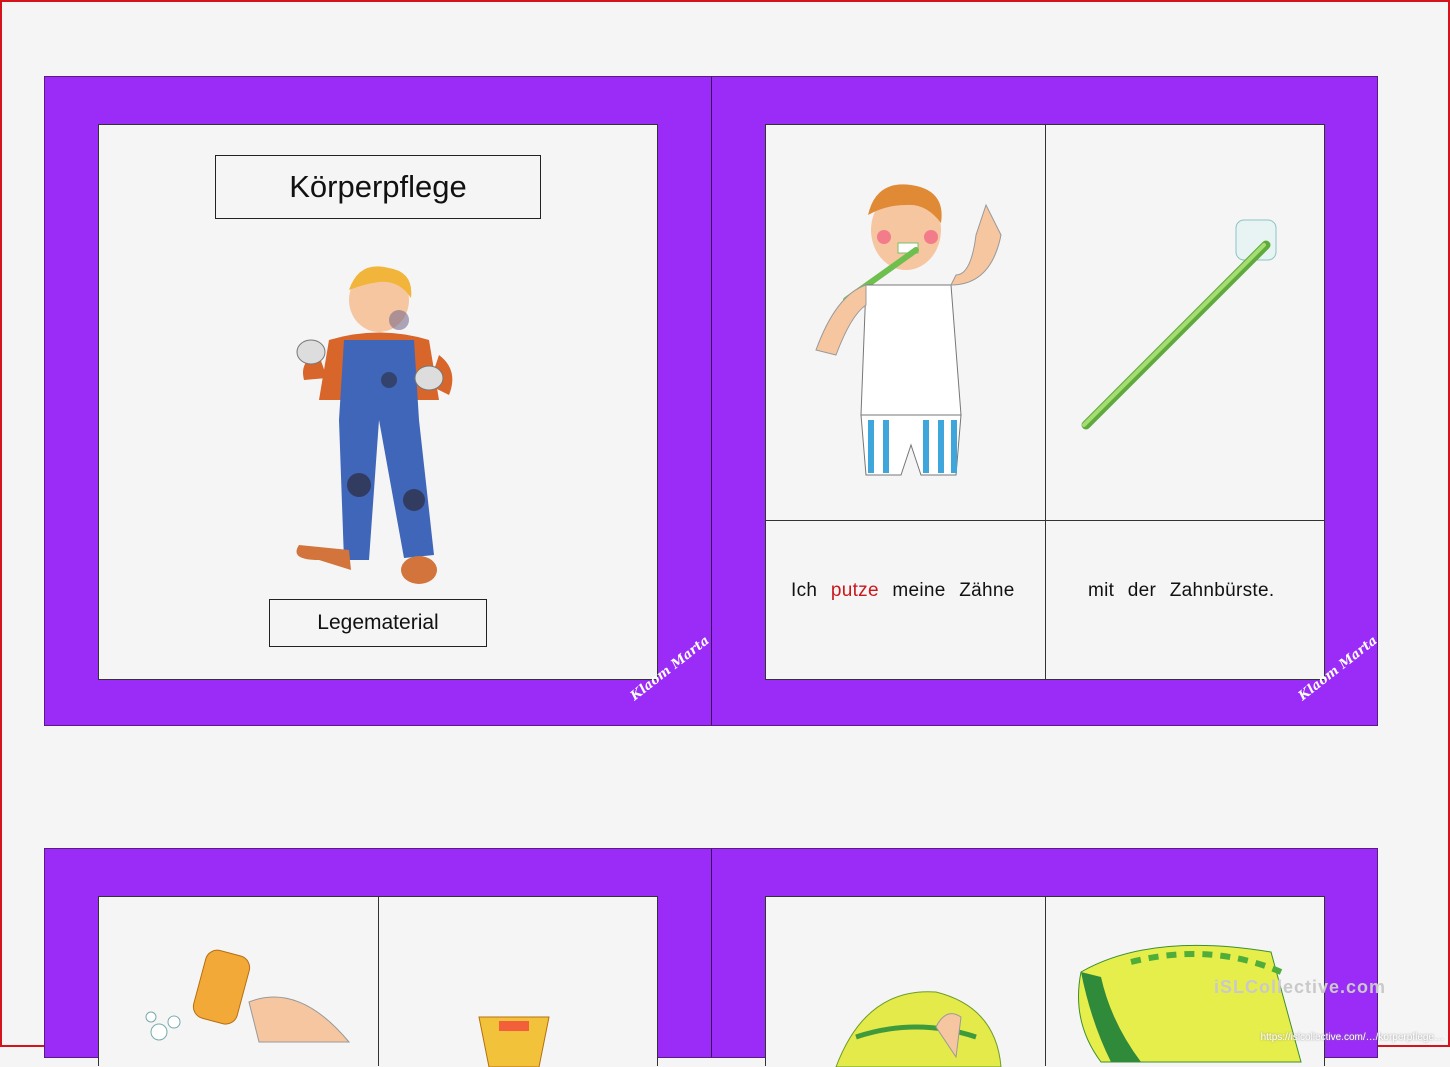  I want to click on card-divider-bottom, so click(711, 953).